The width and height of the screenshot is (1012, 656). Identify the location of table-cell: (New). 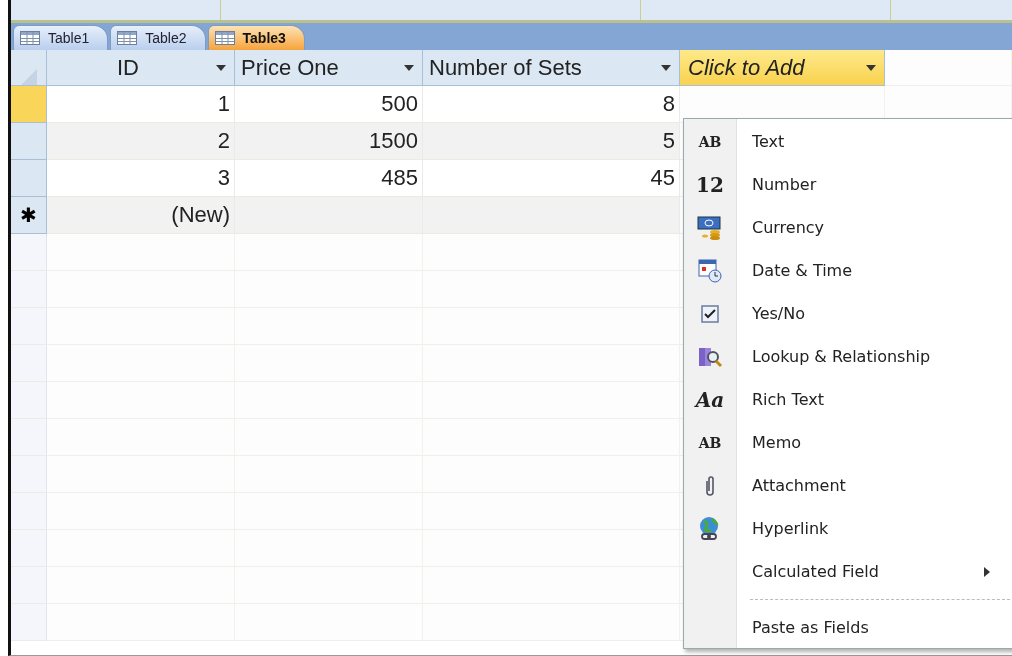
(141, 215).